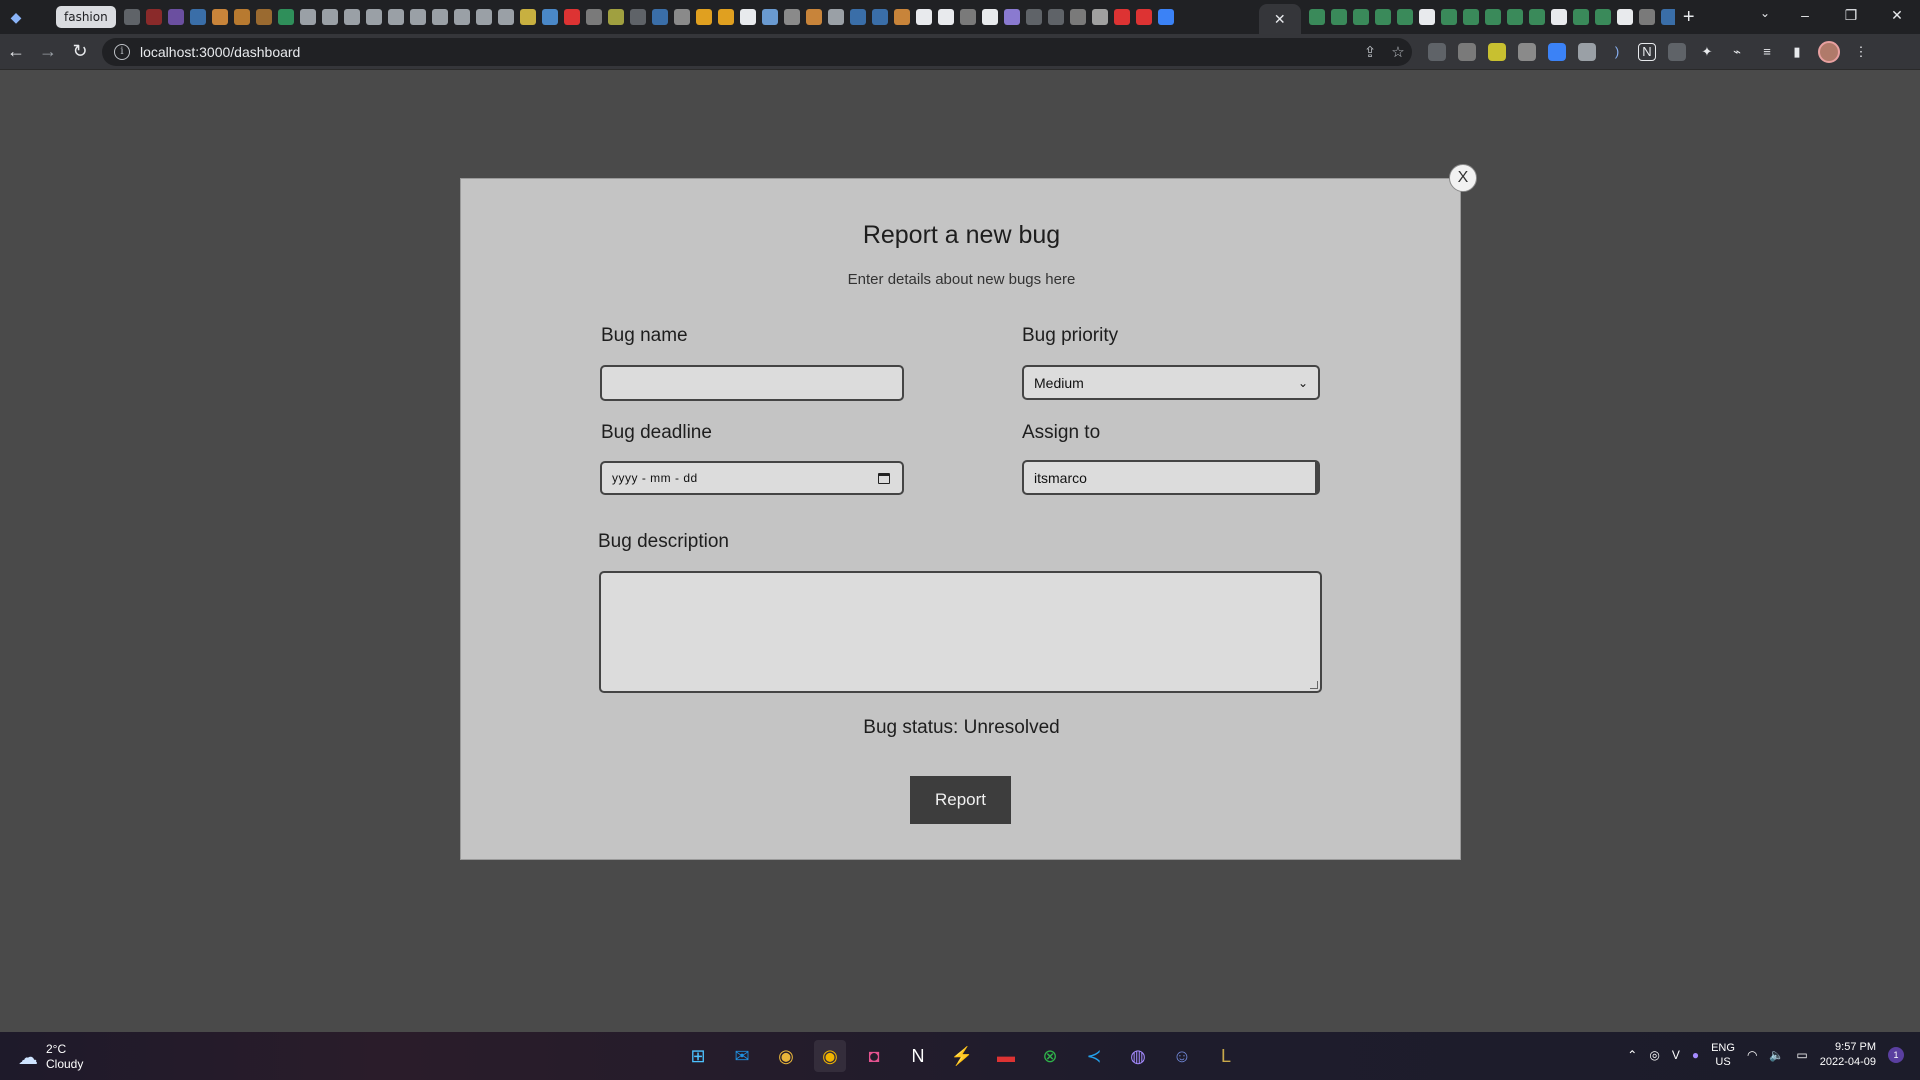 This screenshot has height=1080, width=1920. I want to click on extension-icon: N, so click(1647, 51).